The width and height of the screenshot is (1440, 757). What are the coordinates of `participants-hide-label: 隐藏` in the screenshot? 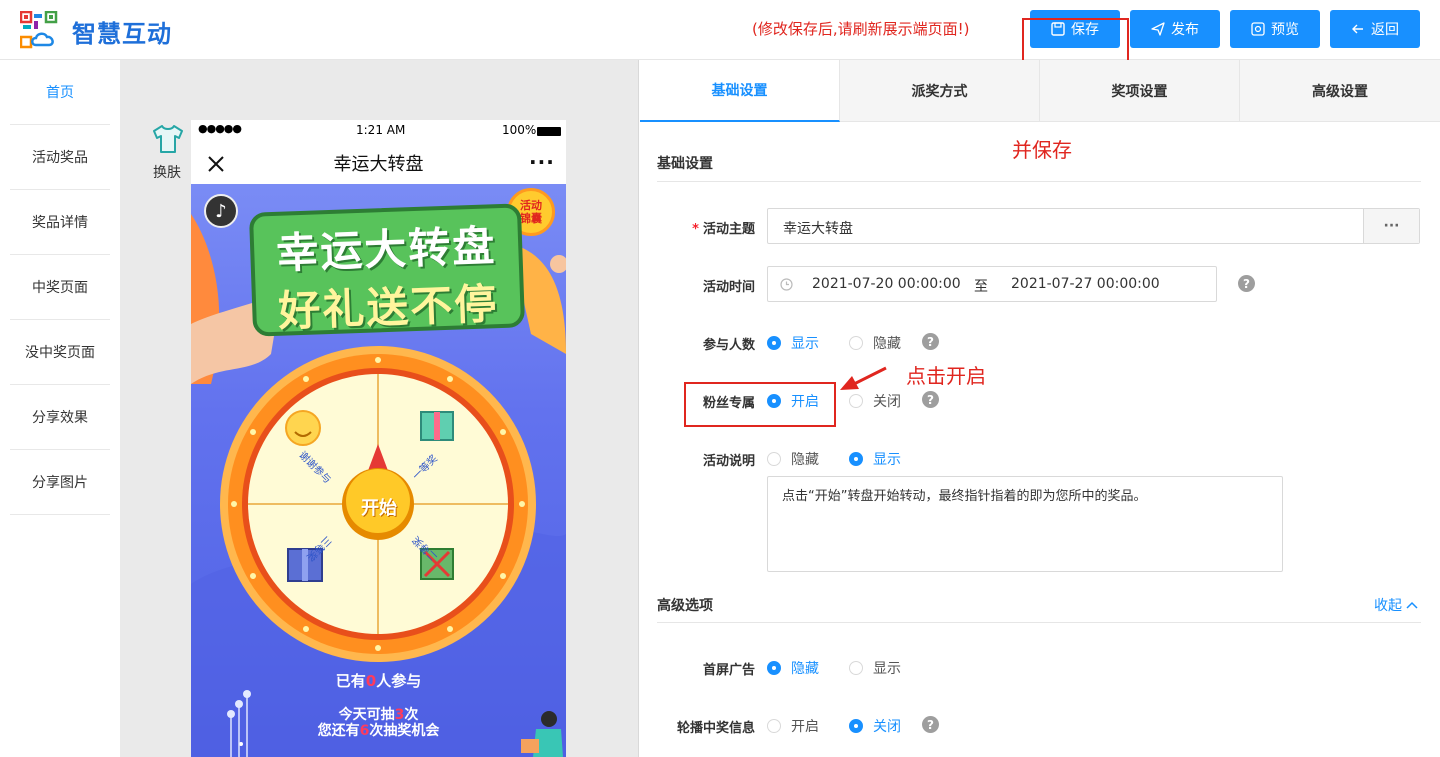 It's located at (887, 344).